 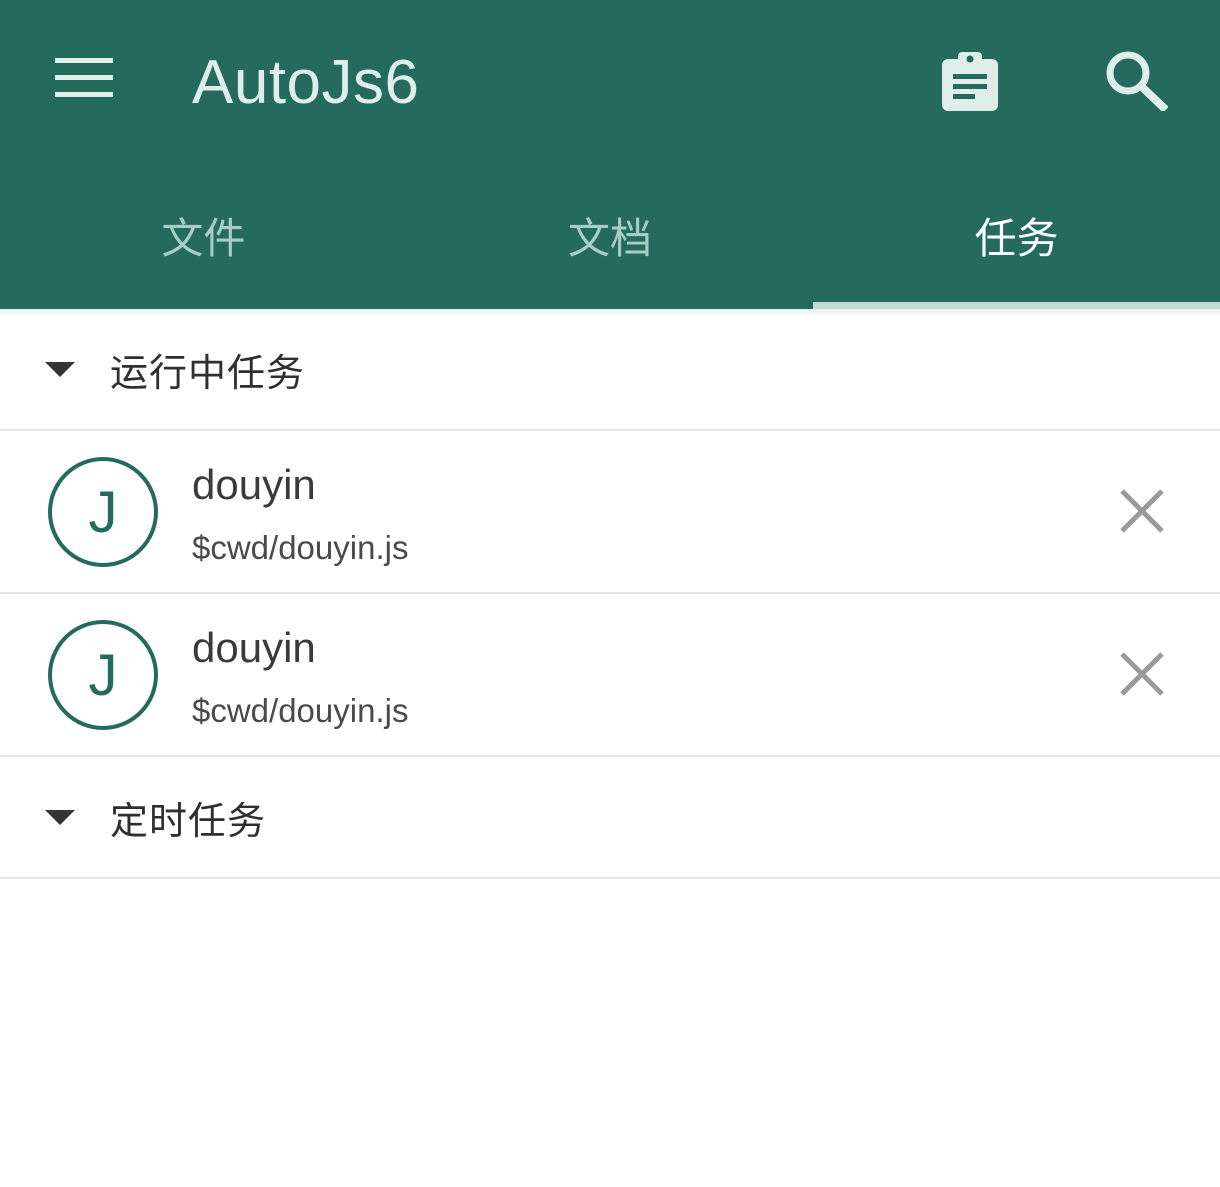 I want to click on tab-bar: 文件 文档 任务, so click(x=610, y=239).